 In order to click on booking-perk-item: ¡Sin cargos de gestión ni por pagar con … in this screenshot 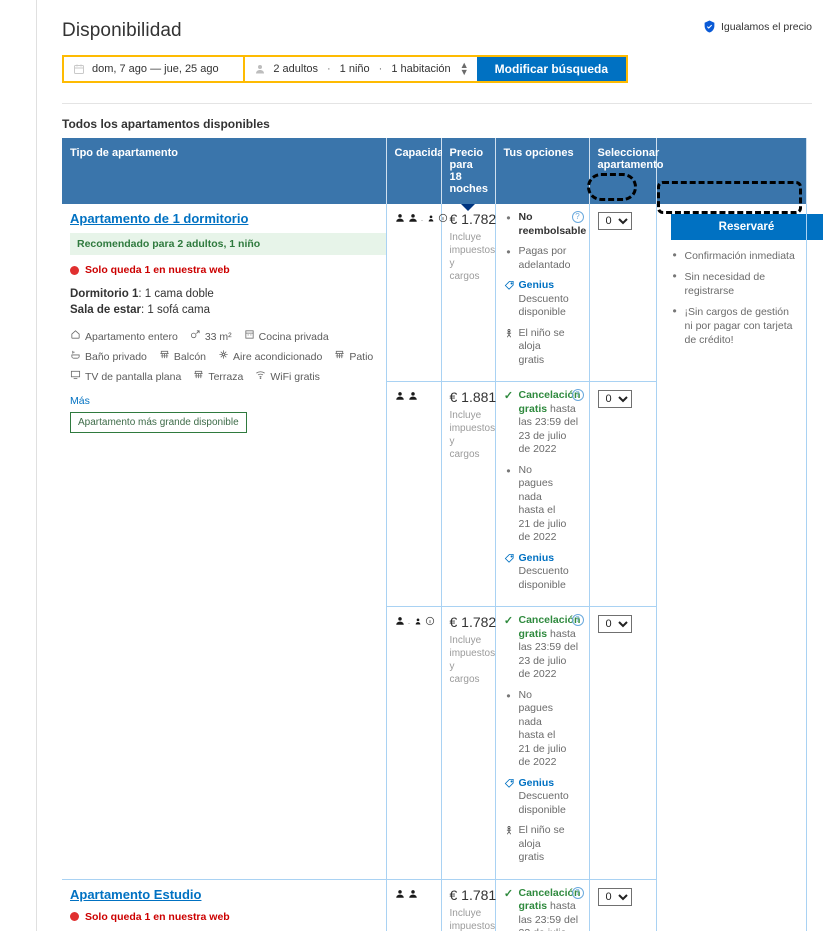, I will do `click(734, 325)`.